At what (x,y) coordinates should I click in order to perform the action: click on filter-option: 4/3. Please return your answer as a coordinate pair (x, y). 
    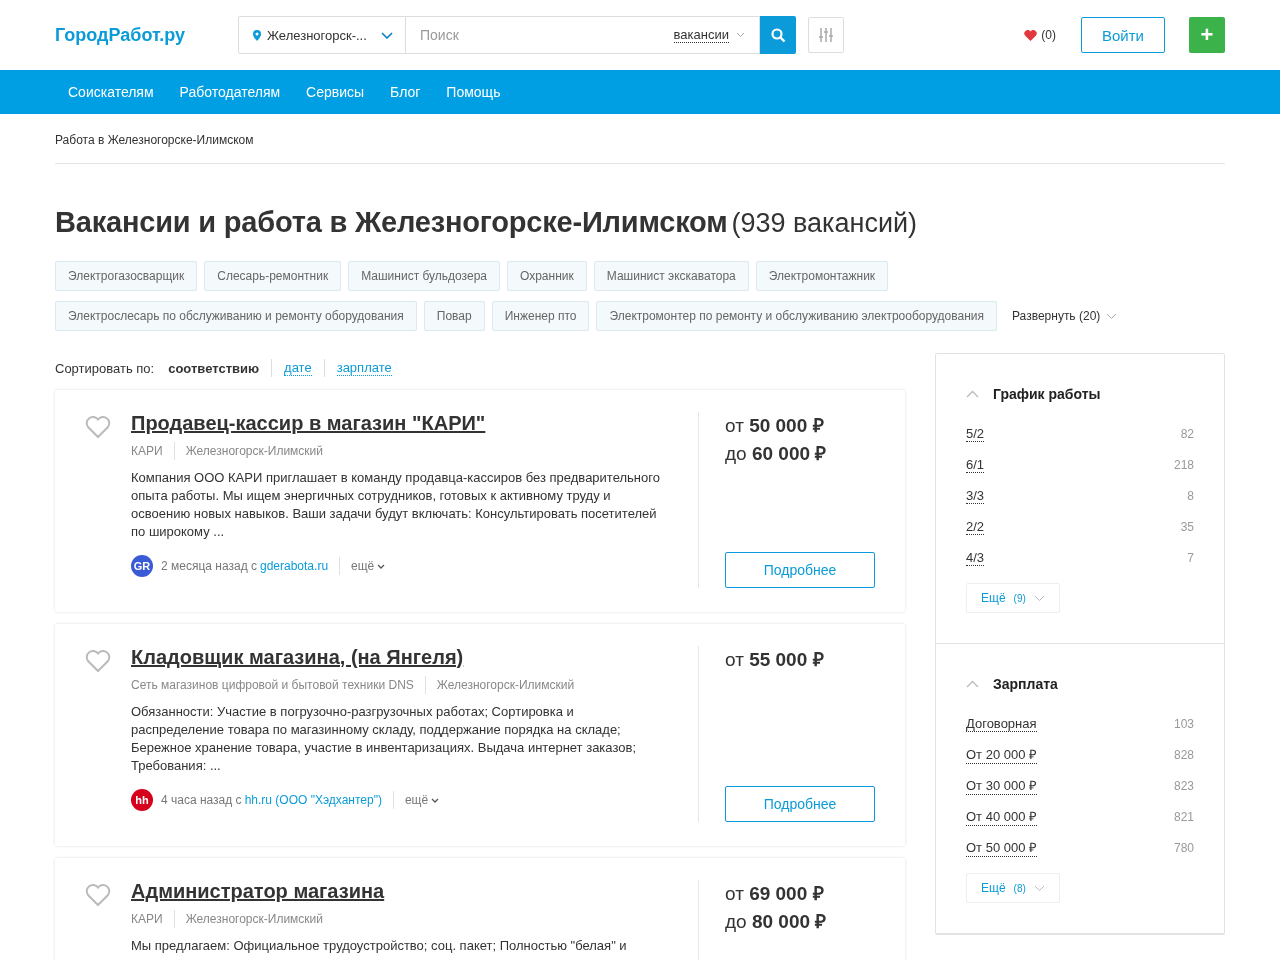
    Looking at the image, I should click on (975, 557).